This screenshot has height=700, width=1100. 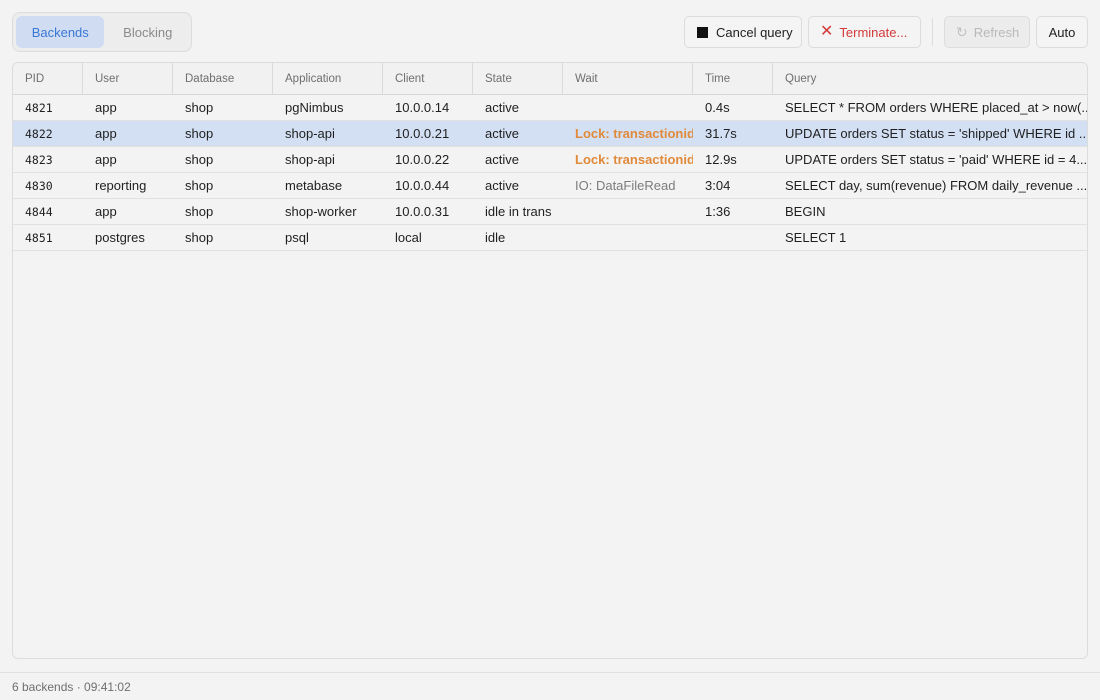 What do you see at coordinates (962, 31) in the screenshot?
I see `refresh-icon: ↻` at bounding box center [962, 31].